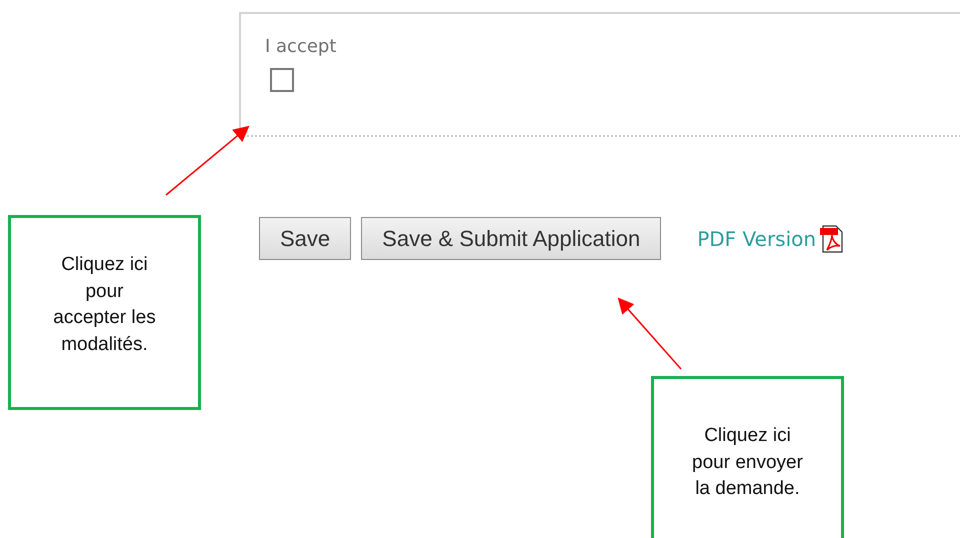  Describe the element at coordinates (650, 334) in the screenshot. I see `arrow` at that location.